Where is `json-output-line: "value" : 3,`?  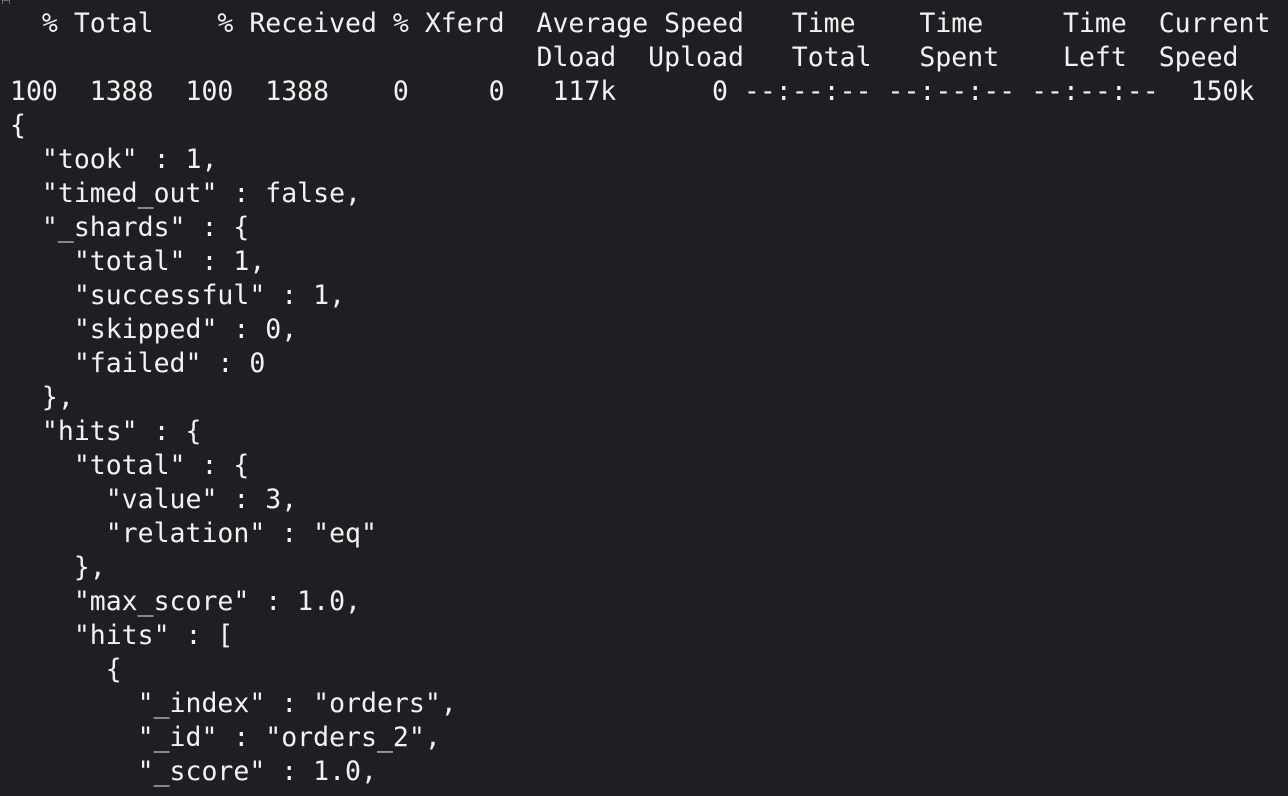 json-output-line: "value" : 3, is located at coordinates (154, 499).